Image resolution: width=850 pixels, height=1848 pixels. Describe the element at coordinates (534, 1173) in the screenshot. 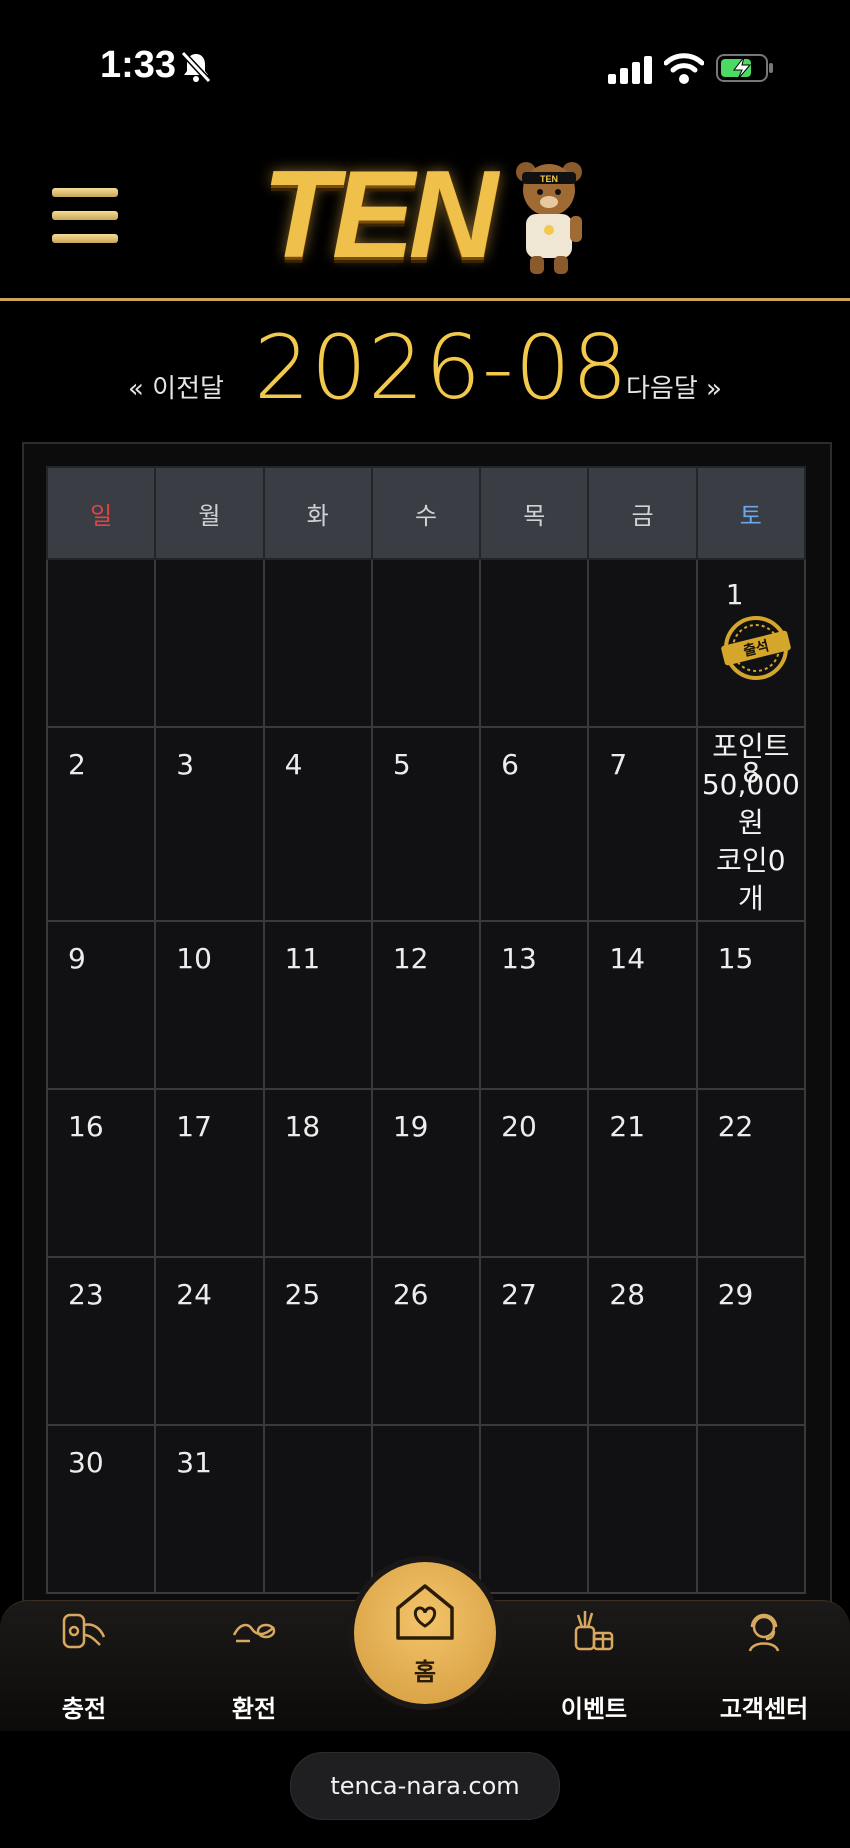

I see `calendar-day-cell: 20` at that location.